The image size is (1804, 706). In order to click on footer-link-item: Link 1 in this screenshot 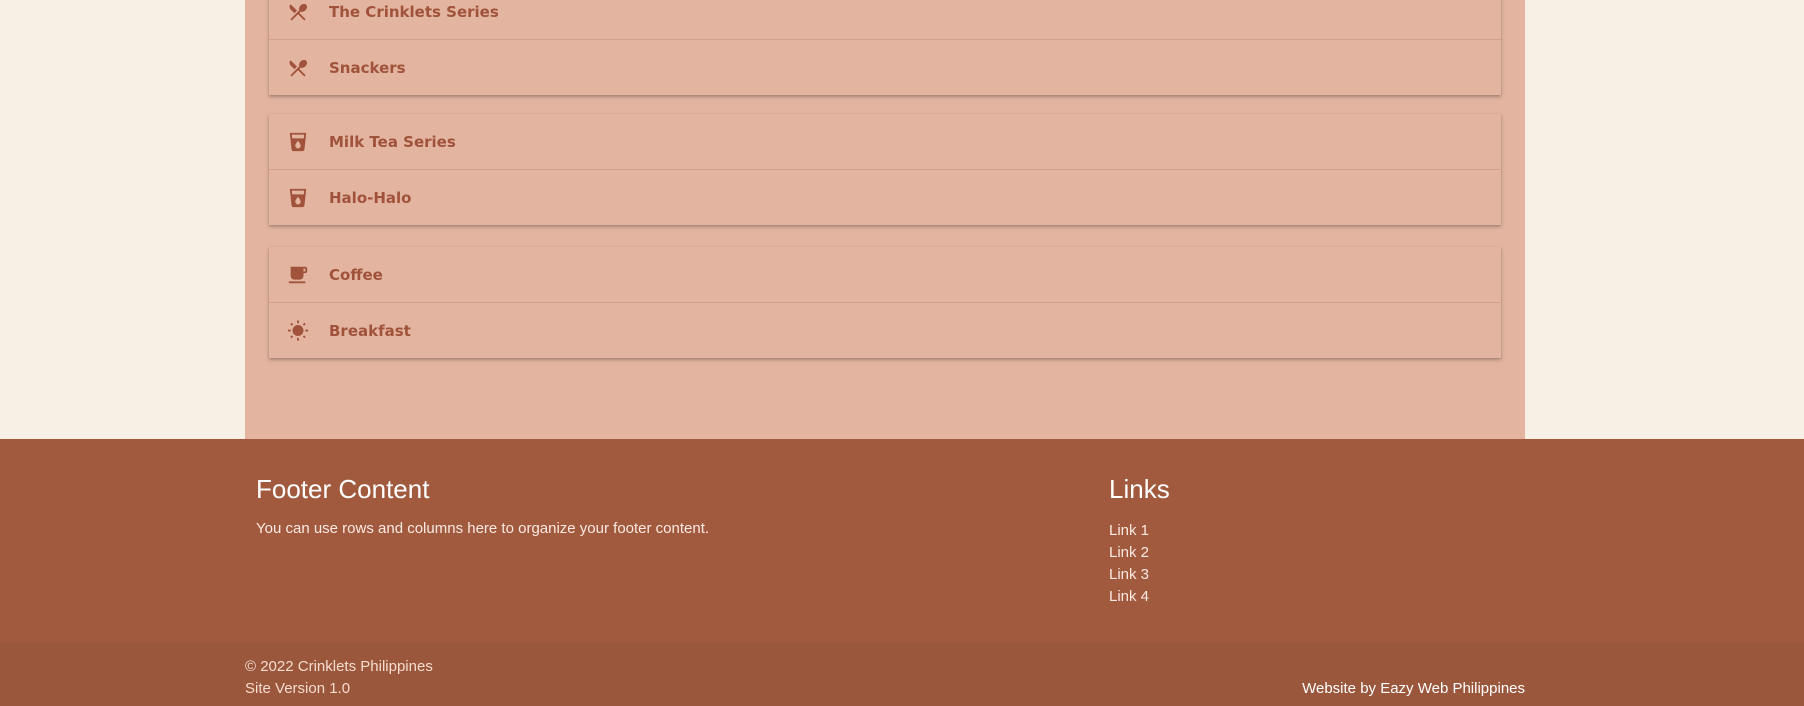, I will do `click(1129, 531)`.